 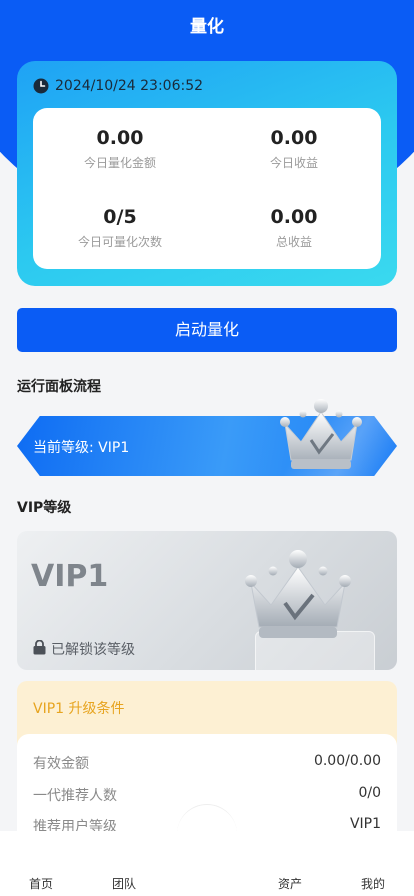 I want to click on unlock-status: 已解锁该等级, so click(x=84, y=649).